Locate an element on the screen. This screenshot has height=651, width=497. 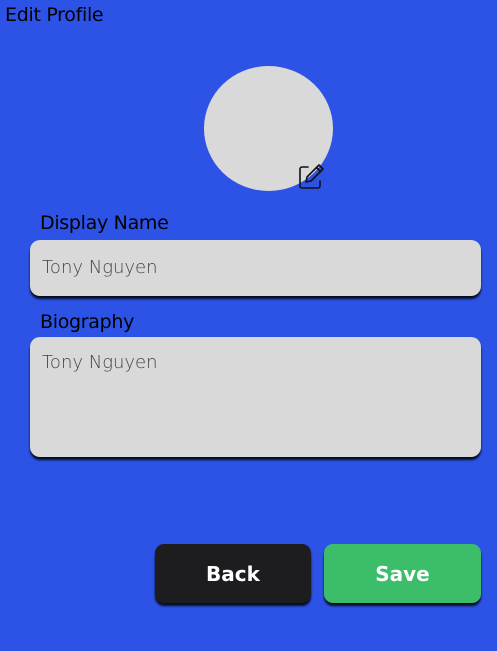
biography-label: Biography is located at coordinates (87, 322).